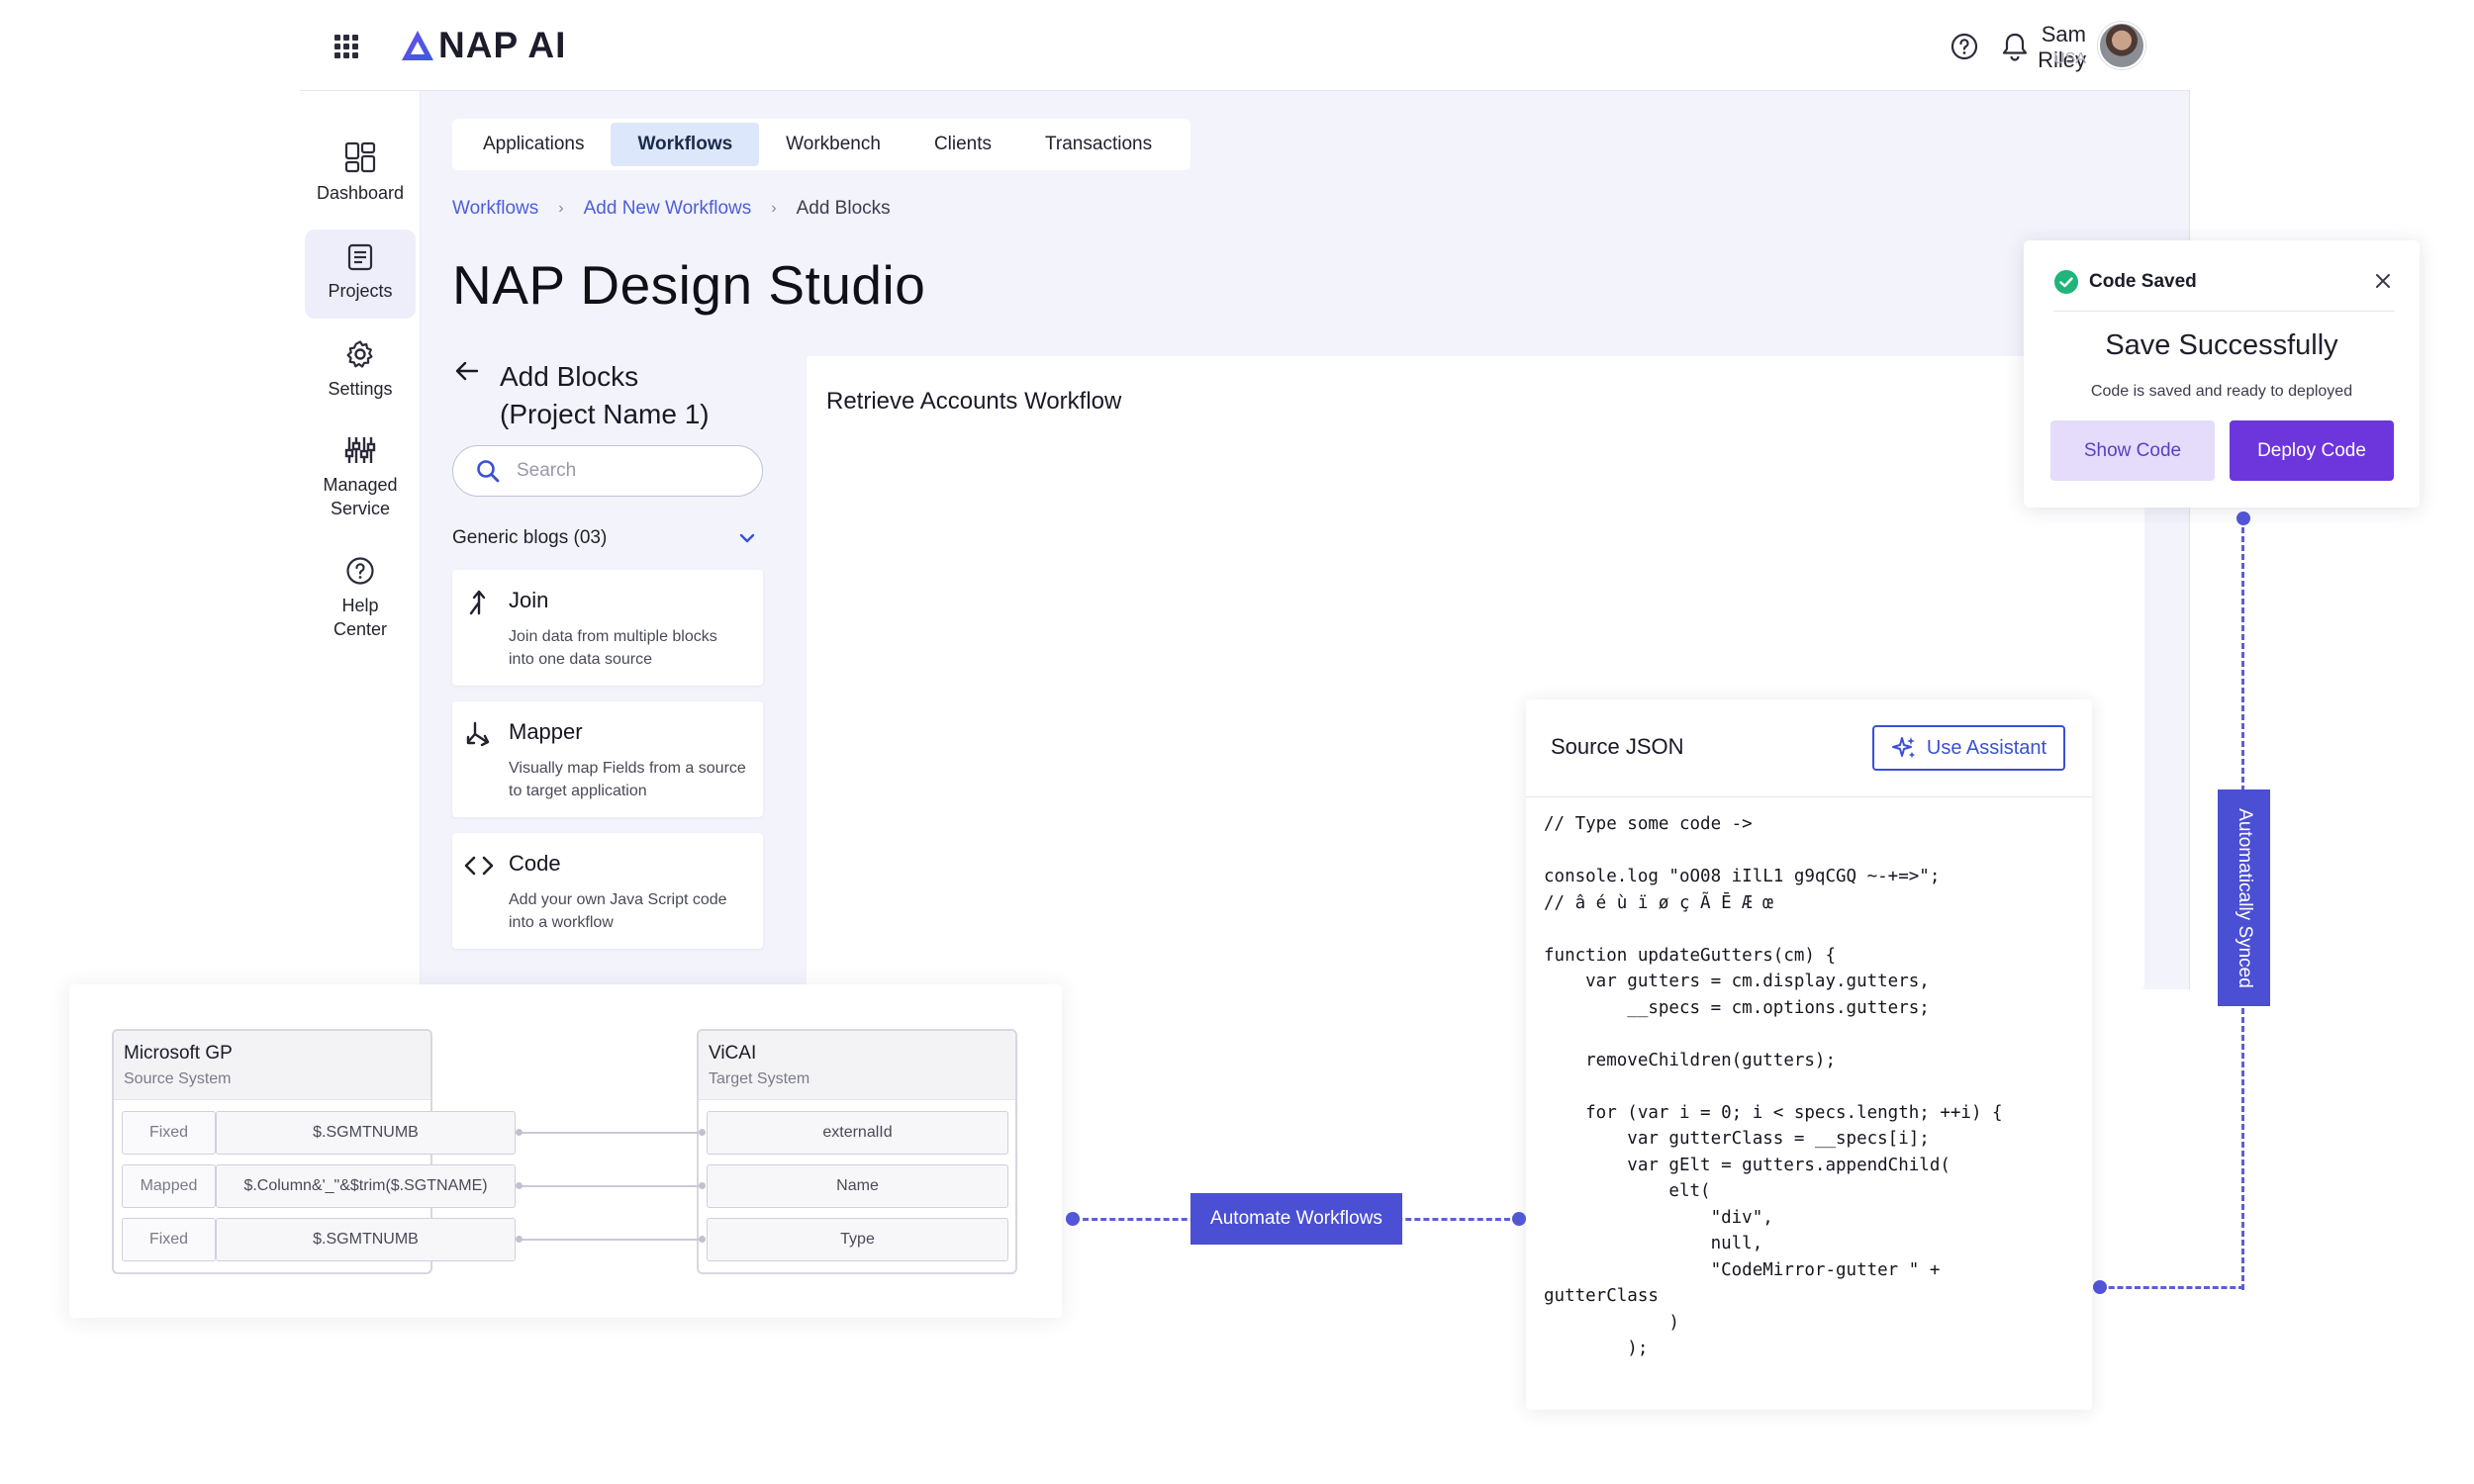 Image resolution: width=2474 pixels, height=1484 pixels. Describe the element at coordinates (2221, 391) in the screenshot. I see `popup-subtitle: Code is saved and ready to deployed` at that location.